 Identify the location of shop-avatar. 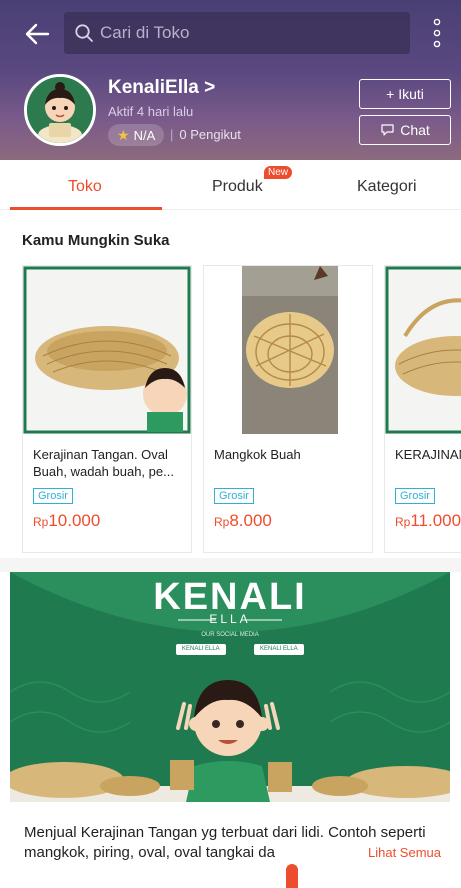
(60, 110).